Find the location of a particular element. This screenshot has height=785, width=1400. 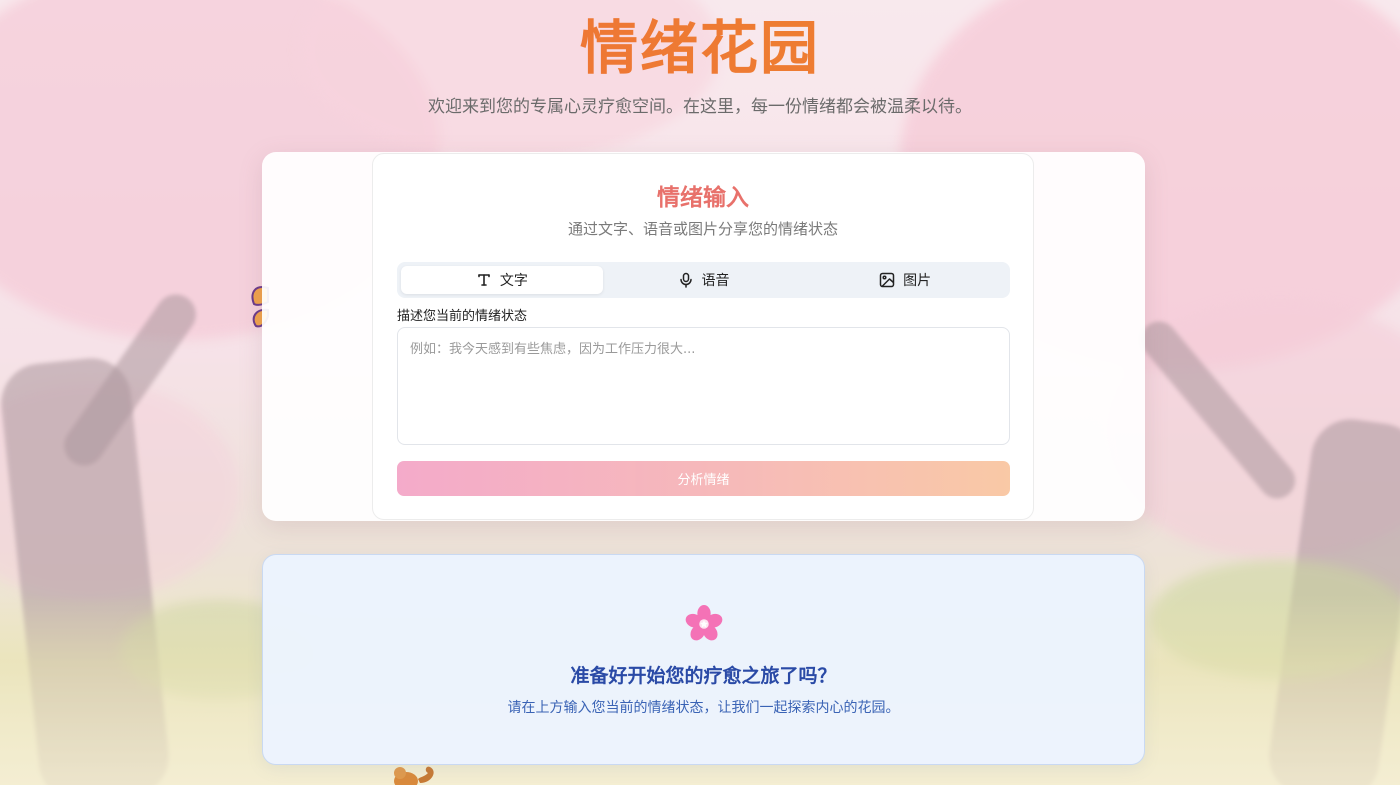

analyze-emotion-button: 分析情绪 is located at coordinates (703, 478).